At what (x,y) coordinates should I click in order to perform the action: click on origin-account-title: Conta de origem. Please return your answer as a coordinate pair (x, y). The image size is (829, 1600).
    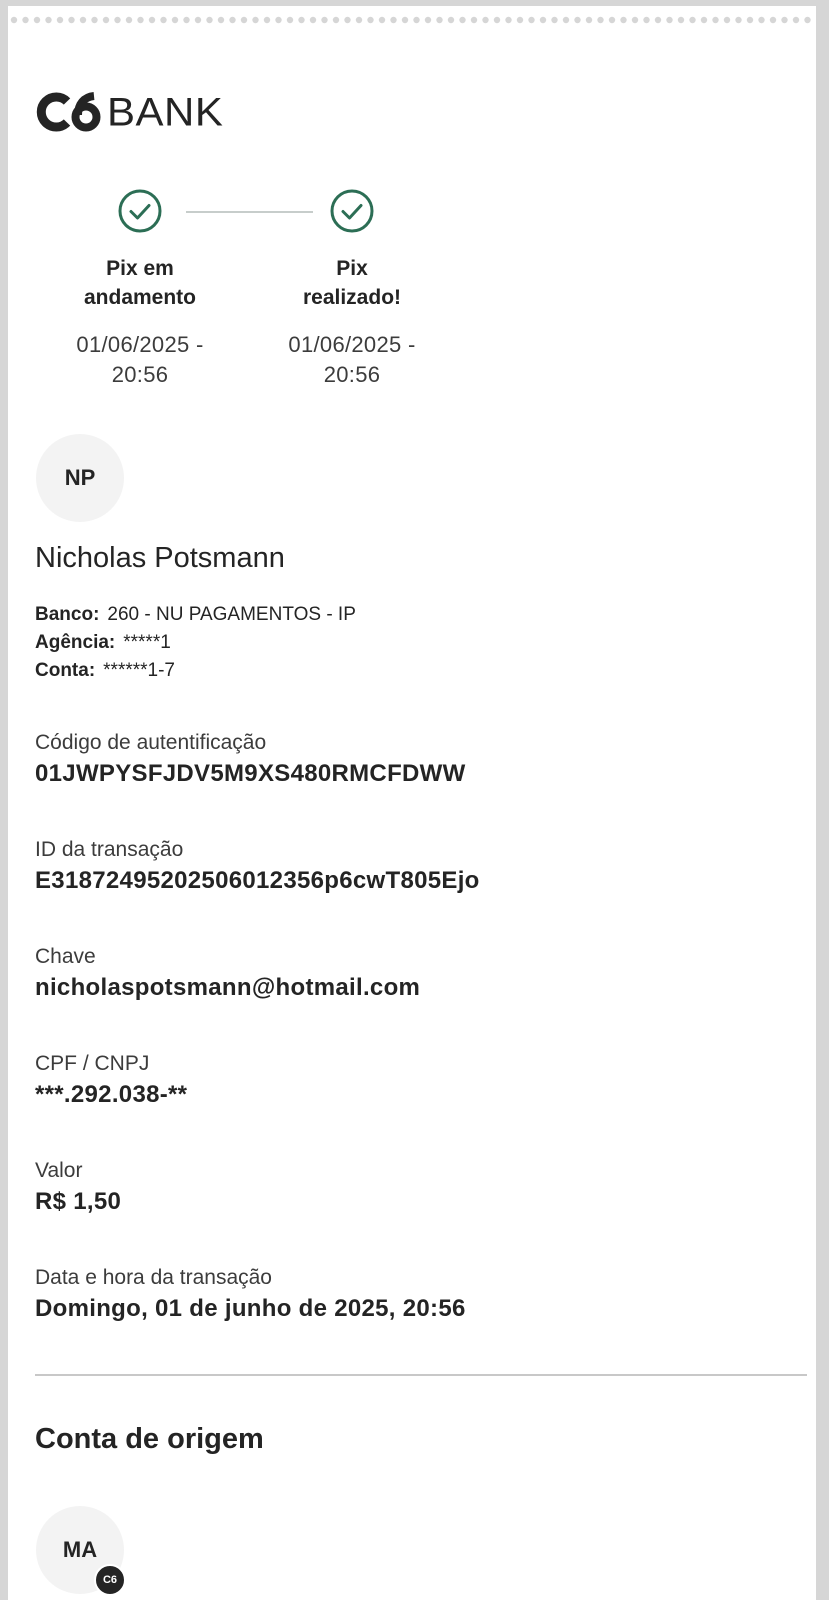
    Looking at the image, I should click on (149, 1439).